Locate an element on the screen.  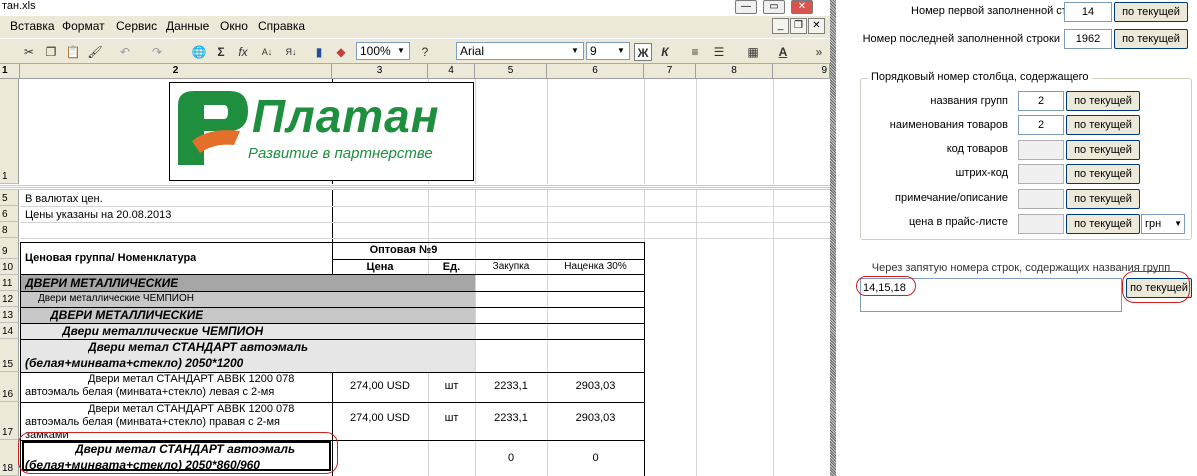
row-header: 9 is located at coordinates (9, 248).